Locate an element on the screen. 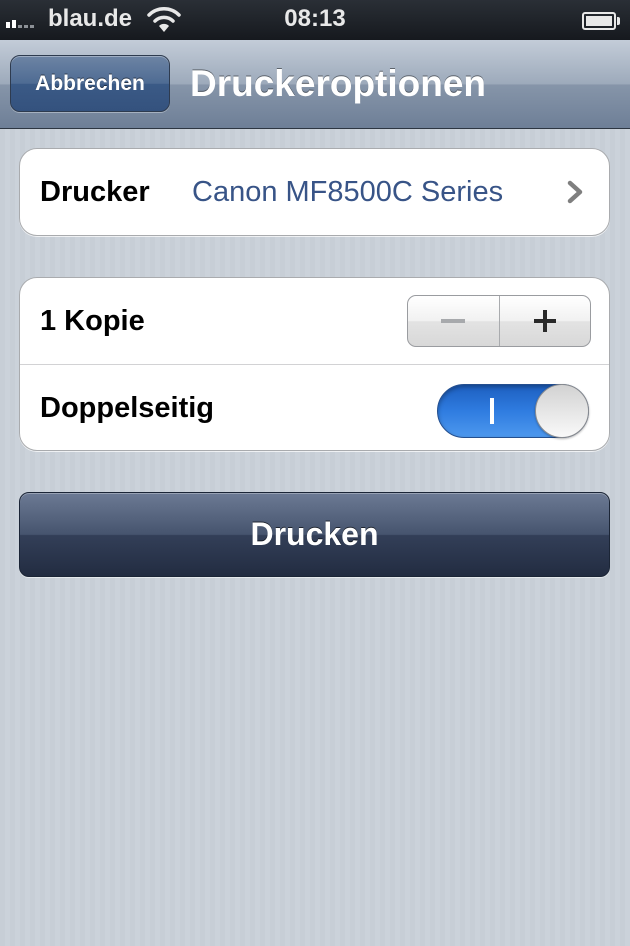 Image resolution: width=630 pixels, height=946 pixels. decrement-button is located at coordinates (453, 321).